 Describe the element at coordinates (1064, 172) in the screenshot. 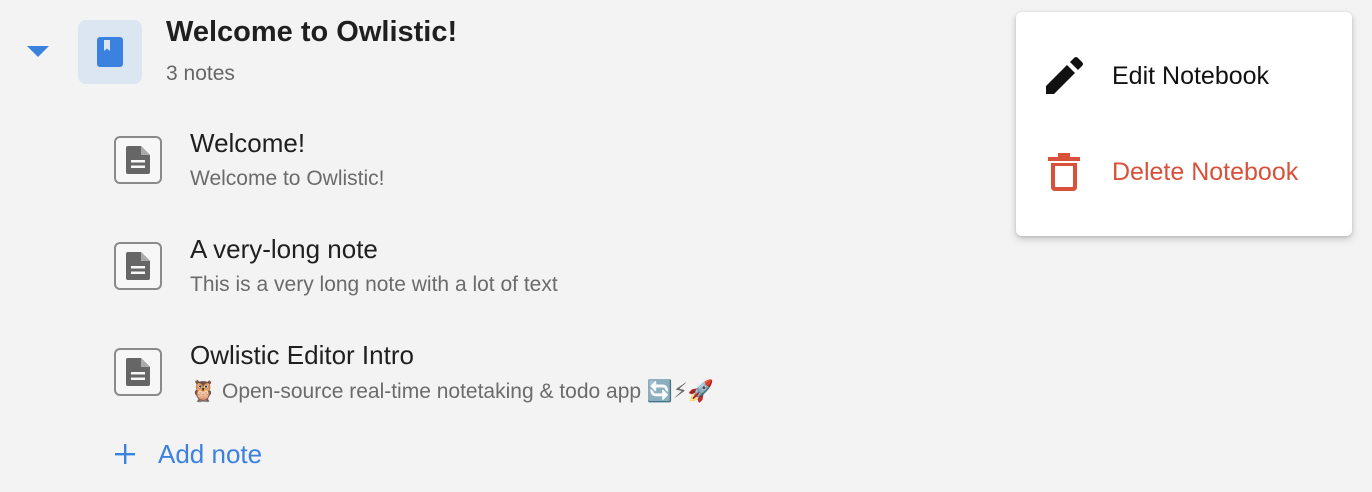

I see `trash-icon` at that location.